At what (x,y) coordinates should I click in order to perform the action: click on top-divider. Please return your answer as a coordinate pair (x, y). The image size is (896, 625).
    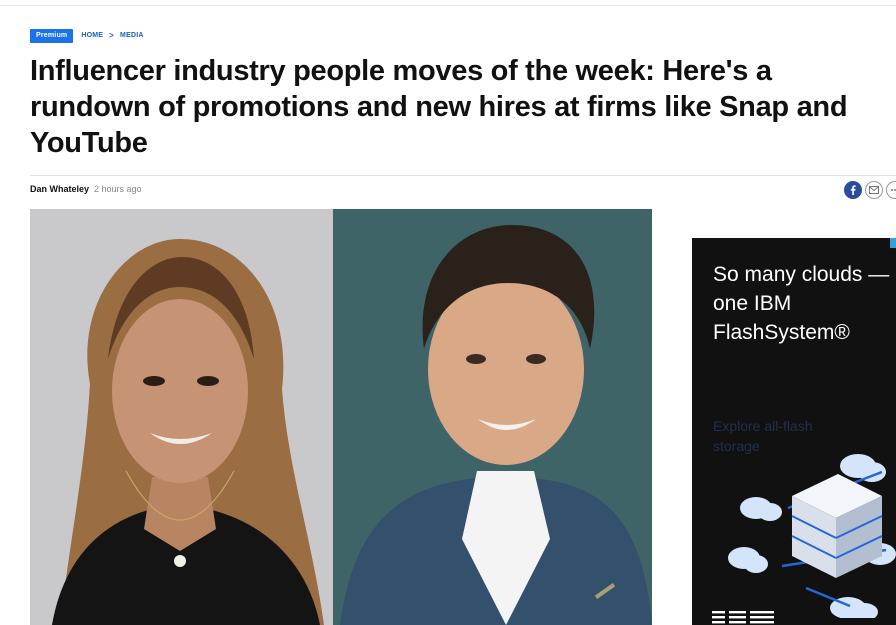
    Looking at the image, I should click on (448, 5).